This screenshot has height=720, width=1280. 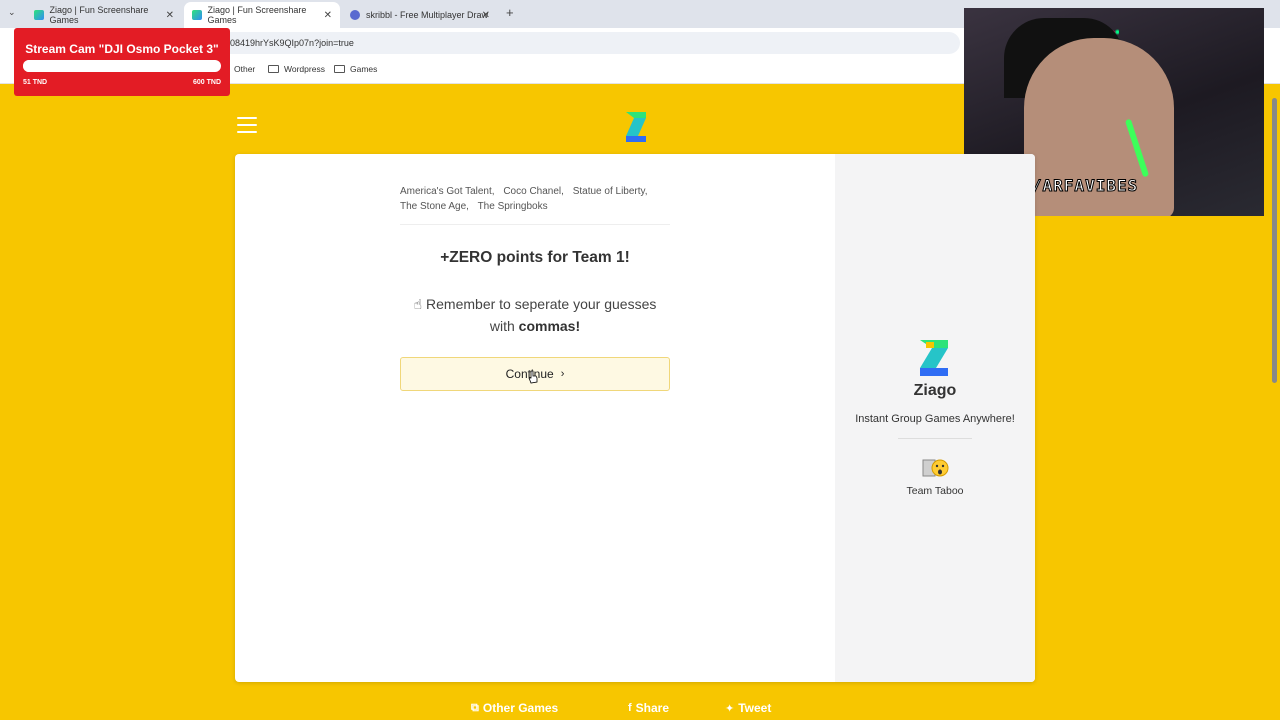 I want to click on ziago-logo-icon, so click(x=636, y=127).